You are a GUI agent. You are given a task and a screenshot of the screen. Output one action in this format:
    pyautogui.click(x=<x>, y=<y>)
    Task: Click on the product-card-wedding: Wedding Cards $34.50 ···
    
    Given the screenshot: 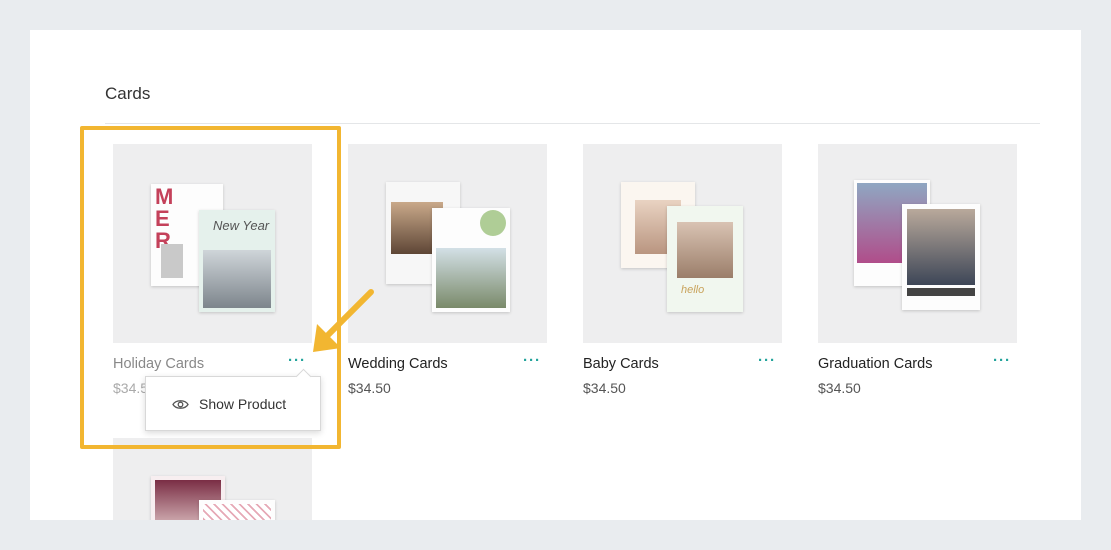 What is the action you would take?
    pyautogui.click(x=447, y=274)
    